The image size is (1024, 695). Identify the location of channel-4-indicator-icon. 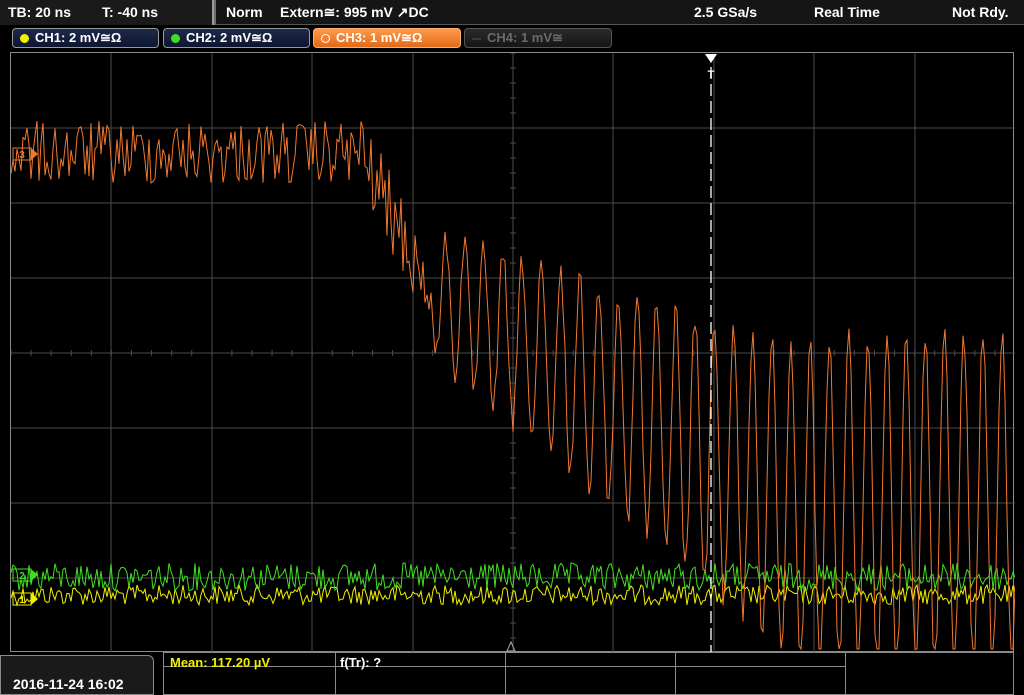
(476, 39).